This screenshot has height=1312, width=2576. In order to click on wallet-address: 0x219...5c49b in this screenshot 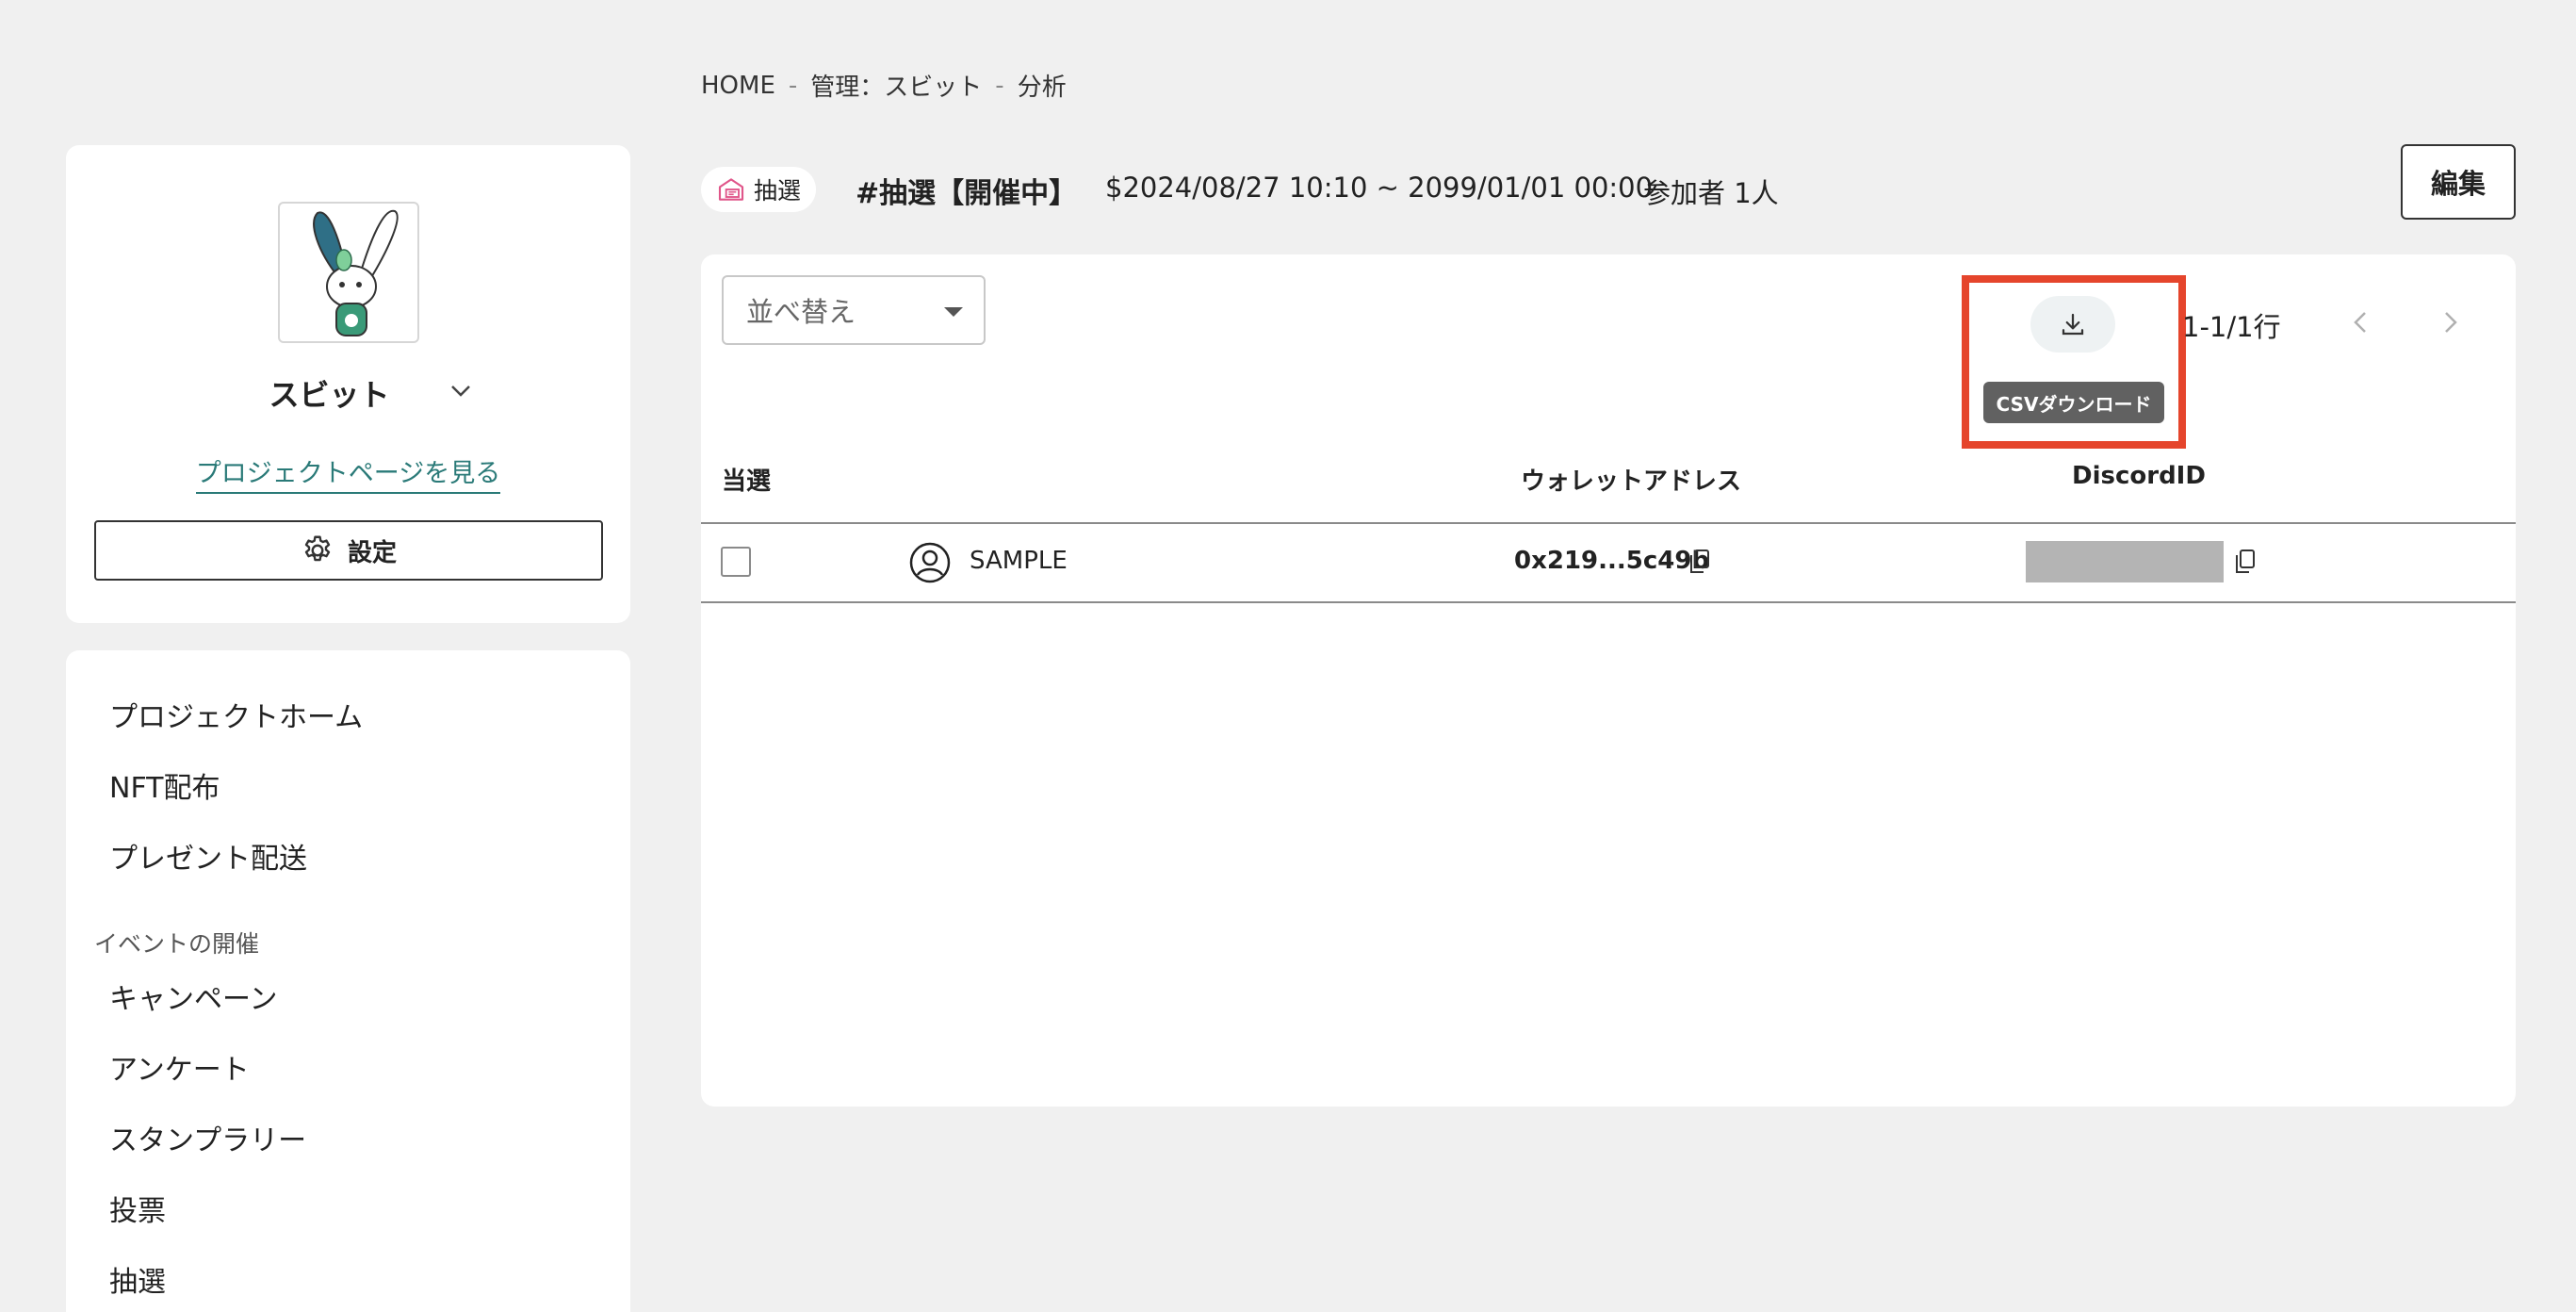, I will do `click(1612, 561)`.